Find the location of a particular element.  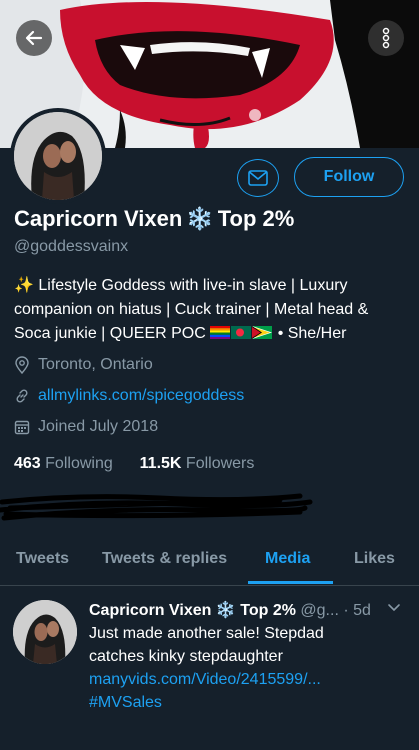

tweet-avatar is located at coordinates (45, 632).